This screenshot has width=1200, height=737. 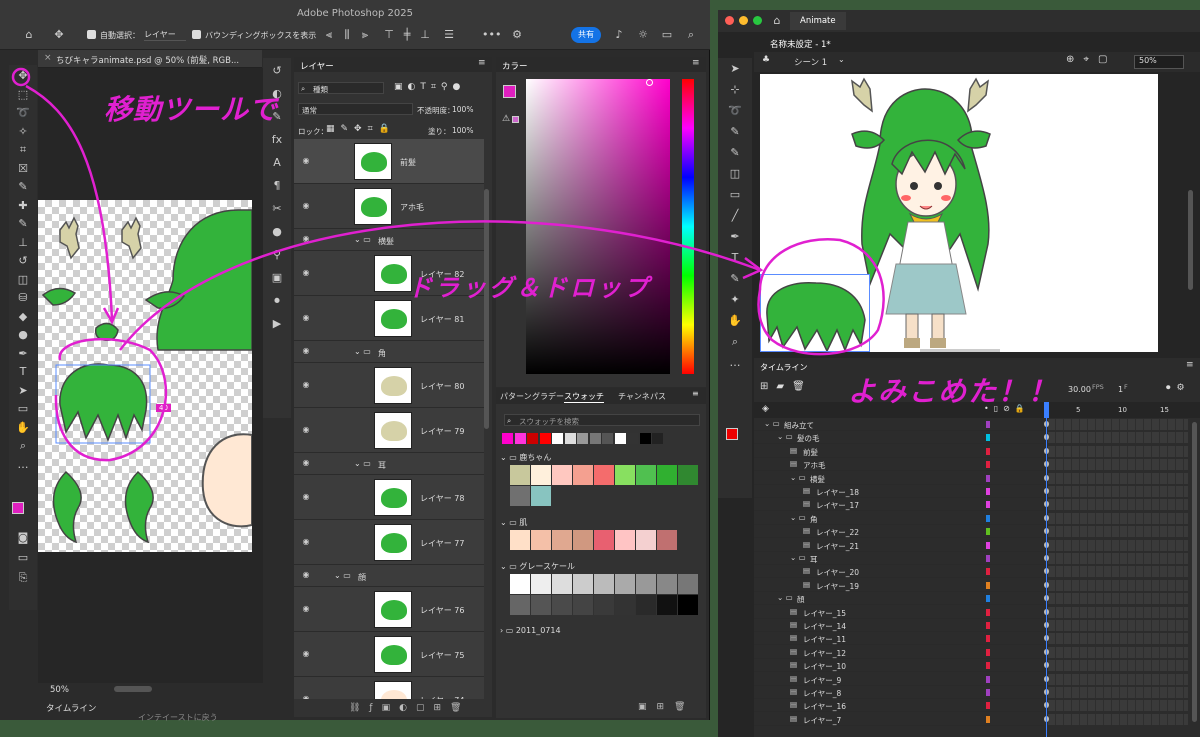 I want to click on fps-value: 30.00, so click(x=1079, y=389).